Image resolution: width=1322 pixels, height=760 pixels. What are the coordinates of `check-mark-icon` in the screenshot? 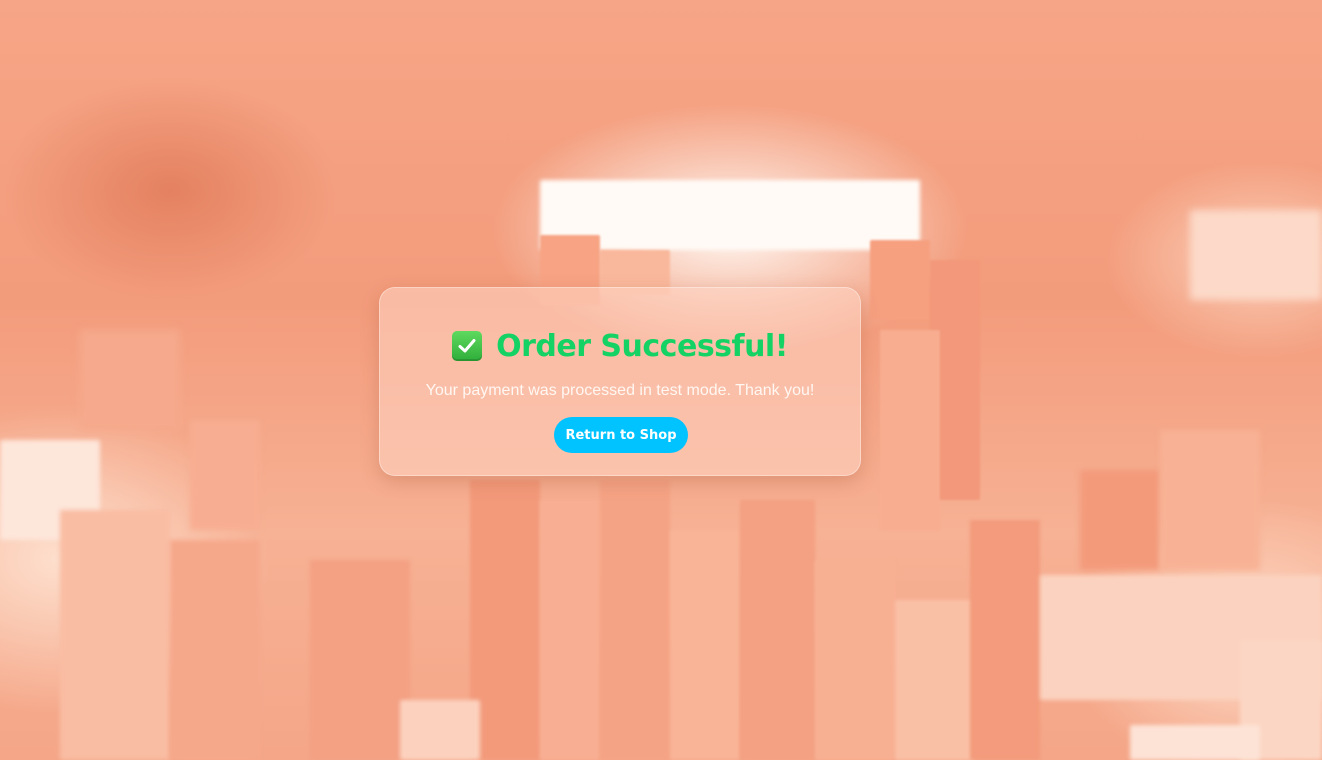 It's located at (467, 346).